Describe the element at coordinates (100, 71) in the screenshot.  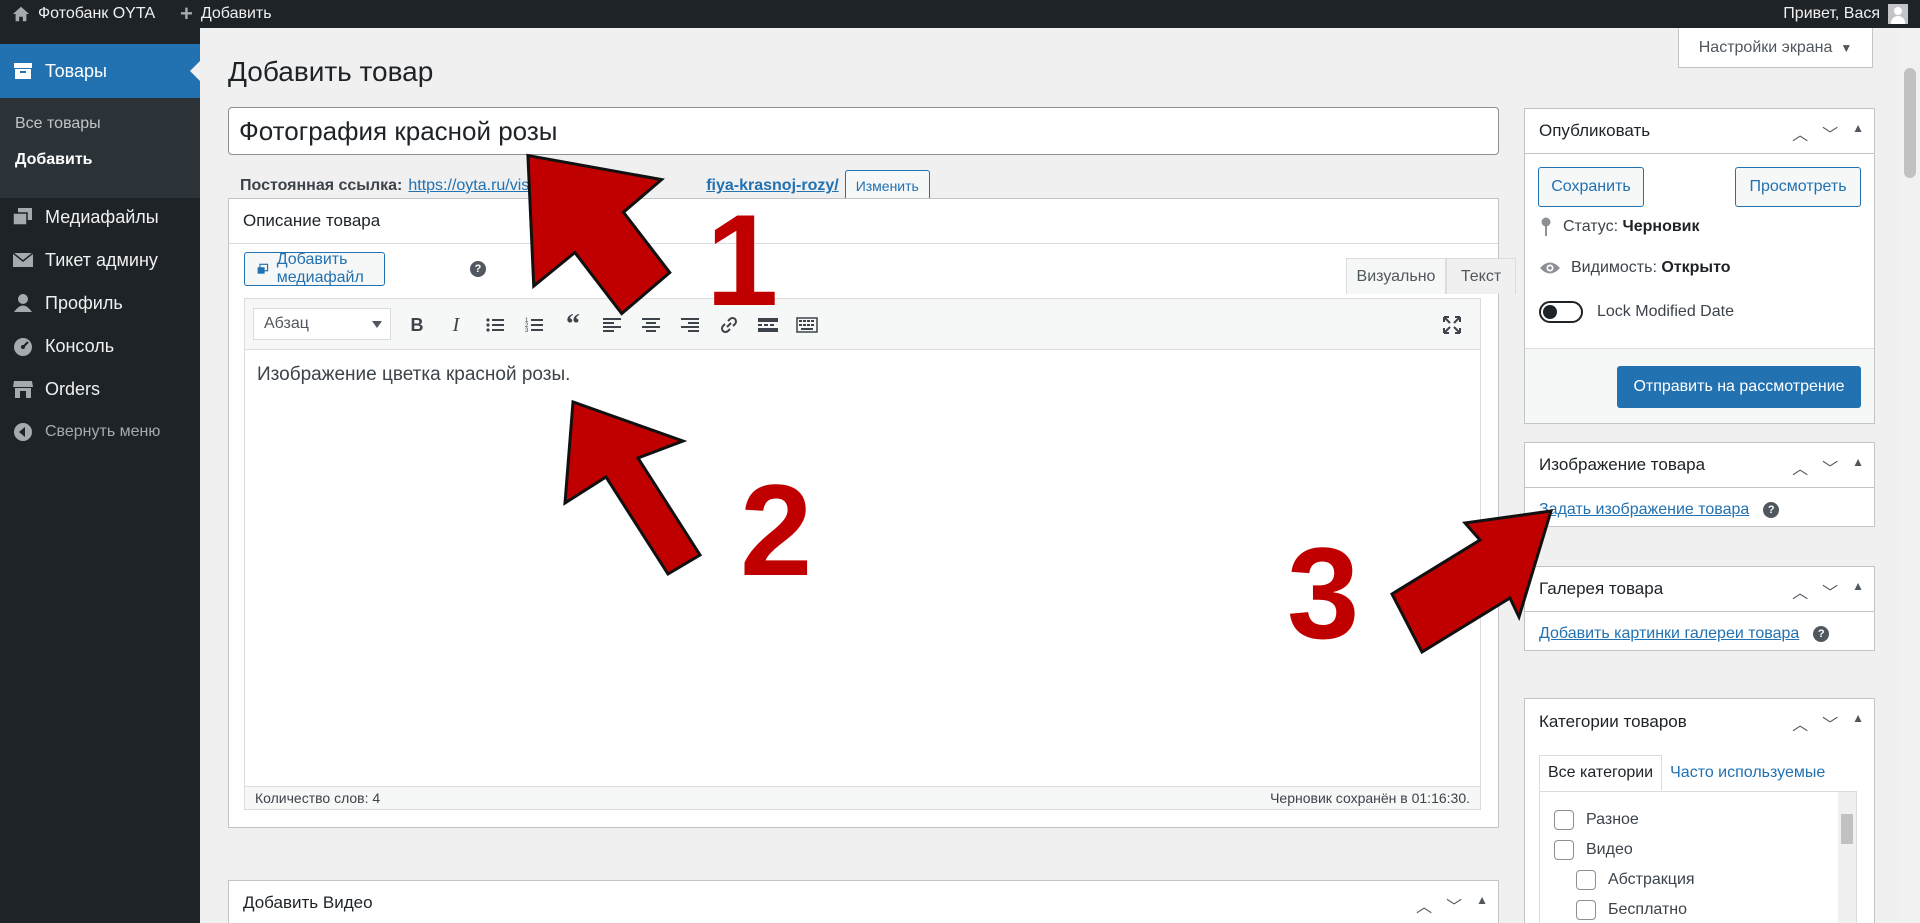
I see `menu-item-products: Товары` at that location.